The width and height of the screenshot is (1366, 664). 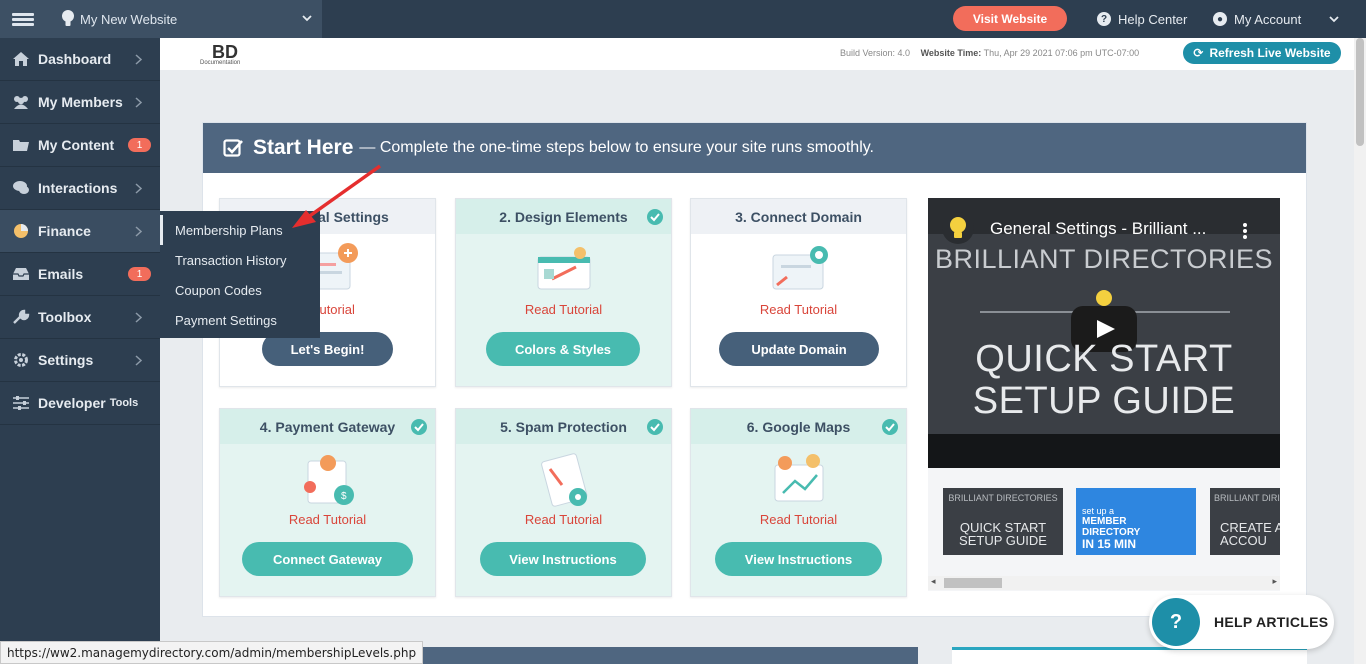 What do you see at coordinates (655, 427) in the screenshot?
I see `check-circle-icon` at bounding box center [655, 427].